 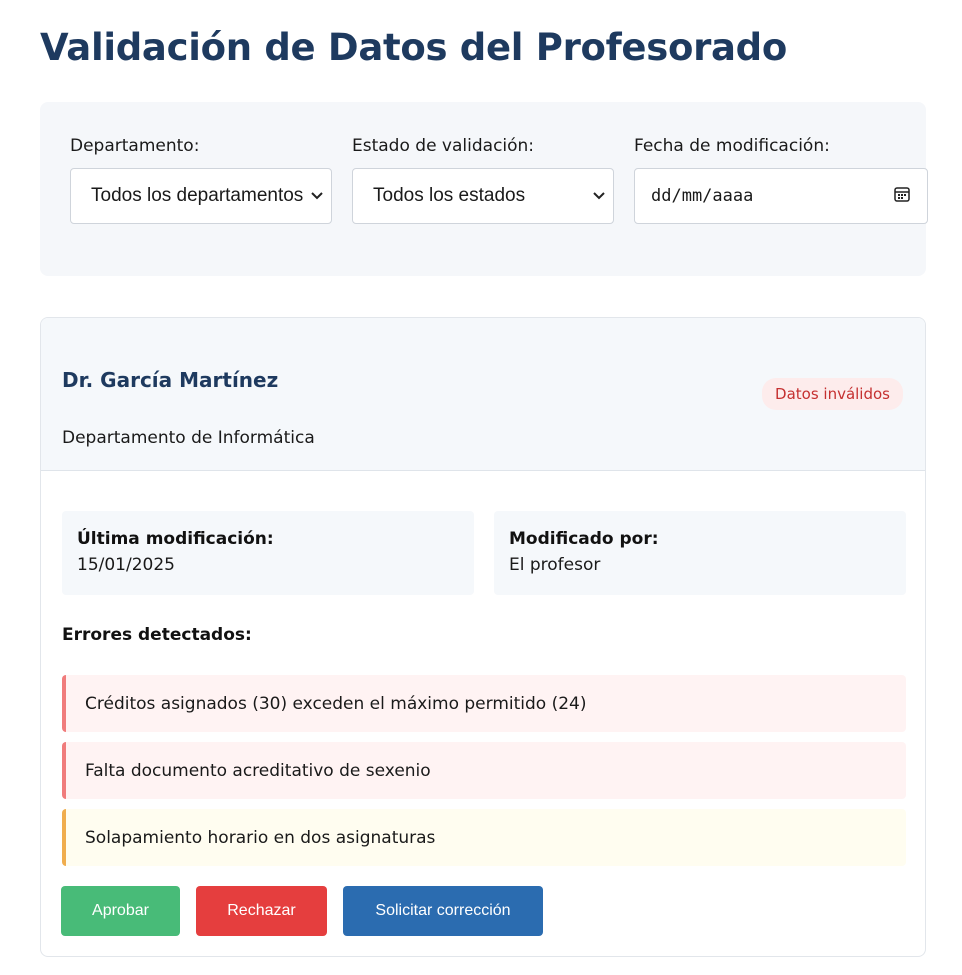 What do you see at coordinates (700, 553) in the screenshot?
I see `modified-by-box: Modificado por: El profesor` at bounding box center [700, 553].